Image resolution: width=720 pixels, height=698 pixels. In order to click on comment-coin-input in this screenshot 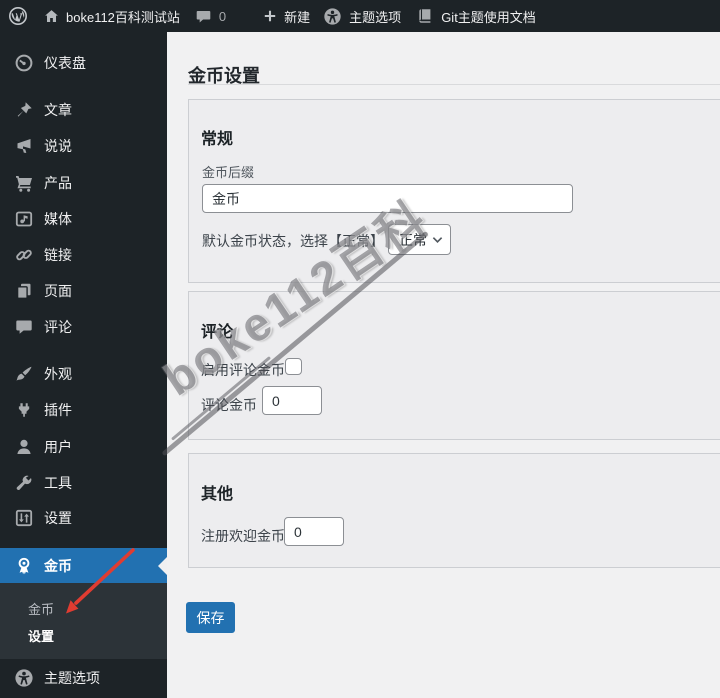, I will do `click(292, 400)`.